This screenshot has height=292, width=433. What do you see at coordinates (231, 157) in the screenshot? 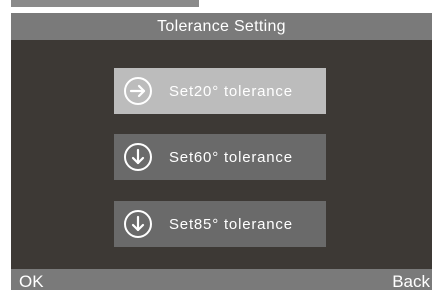
I see `set-60-tolerance-label: Set60° tolerance` at bounding box center [231, 157].